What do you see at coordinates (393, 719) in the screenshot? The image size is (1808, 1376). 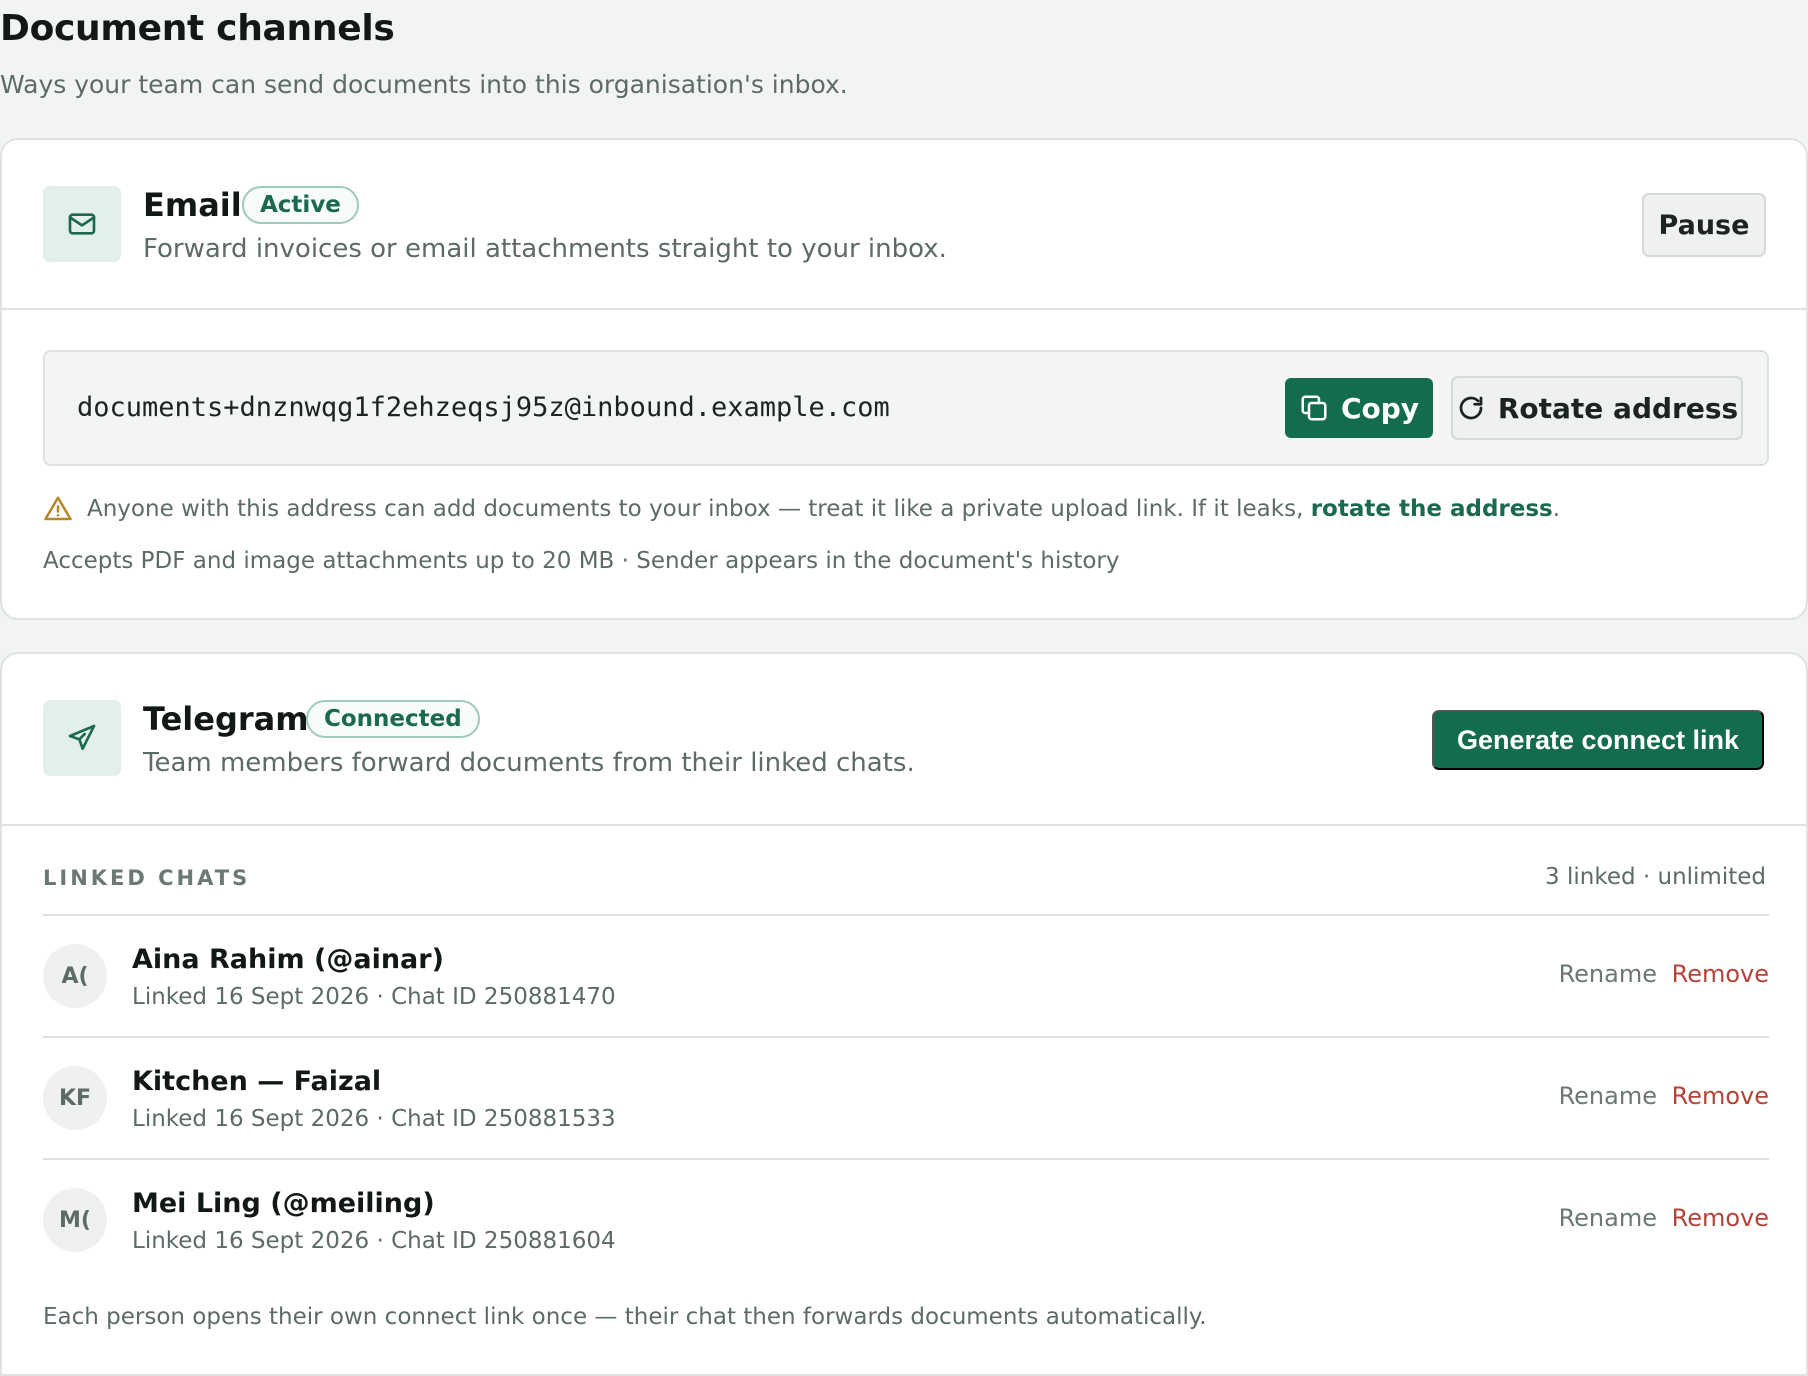 I see `telegram-status-badge: Connected` at bounding box center [393, 719].